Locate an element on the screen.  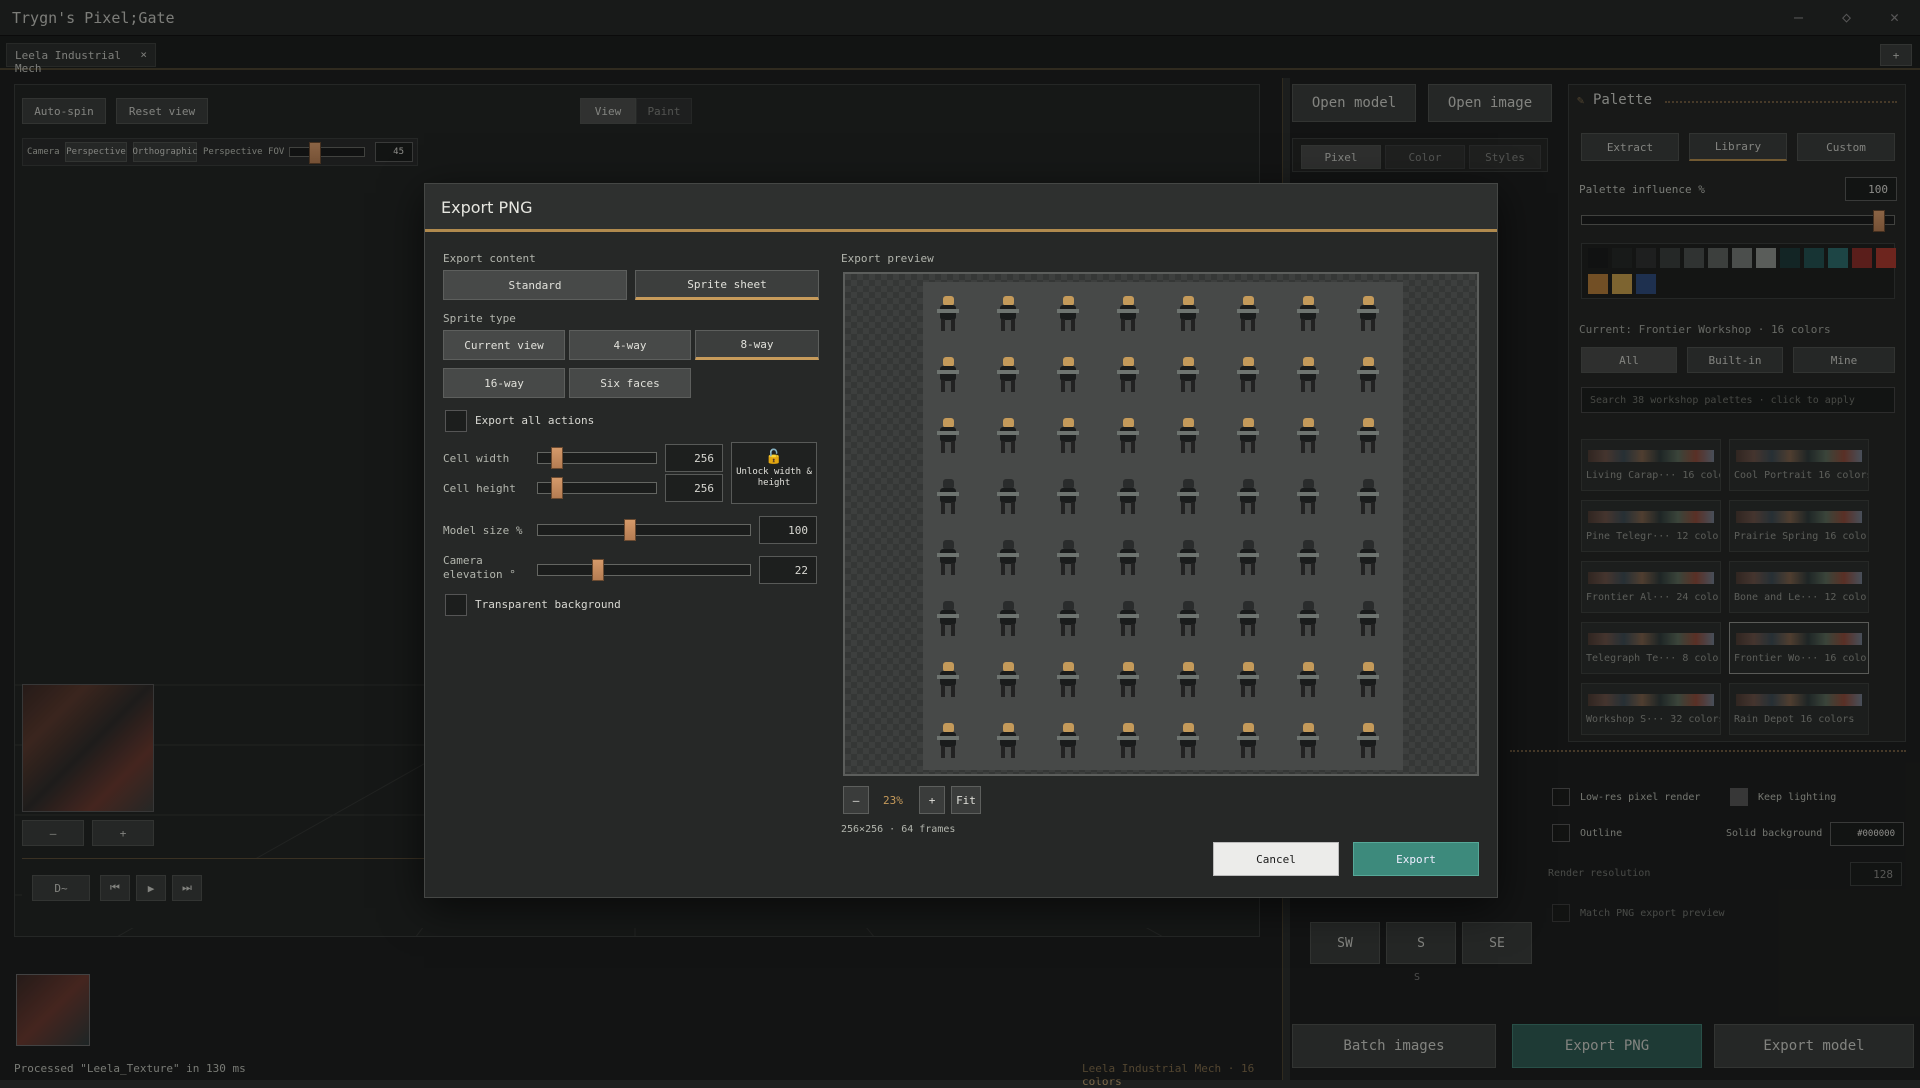
cell-height-thumb is located at coordinates (557, 488).